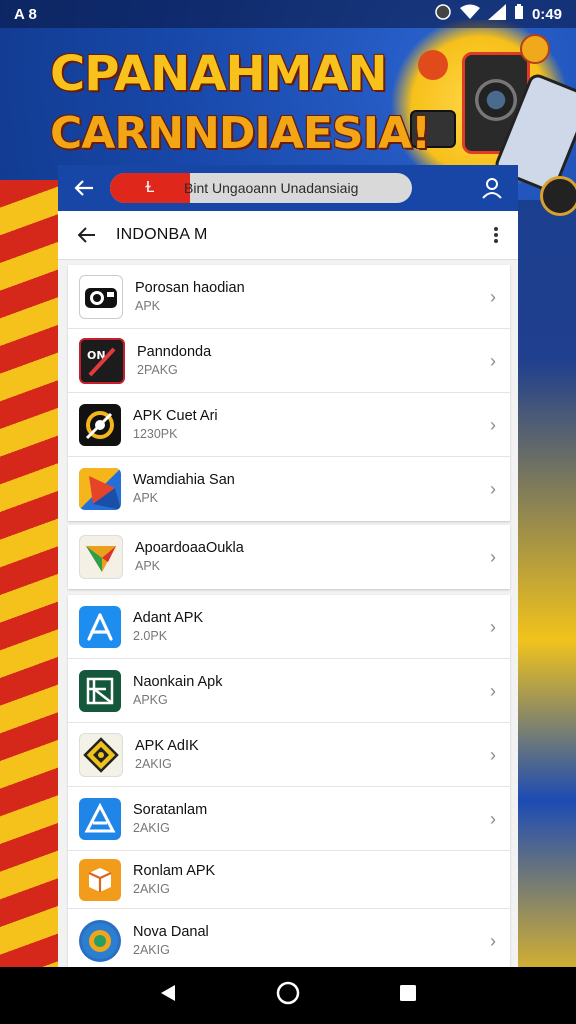  What do you see at coordinates (150, 699) in the screenshot?
I see `app-subtitle: APKG` at bounding box center [150, 699].